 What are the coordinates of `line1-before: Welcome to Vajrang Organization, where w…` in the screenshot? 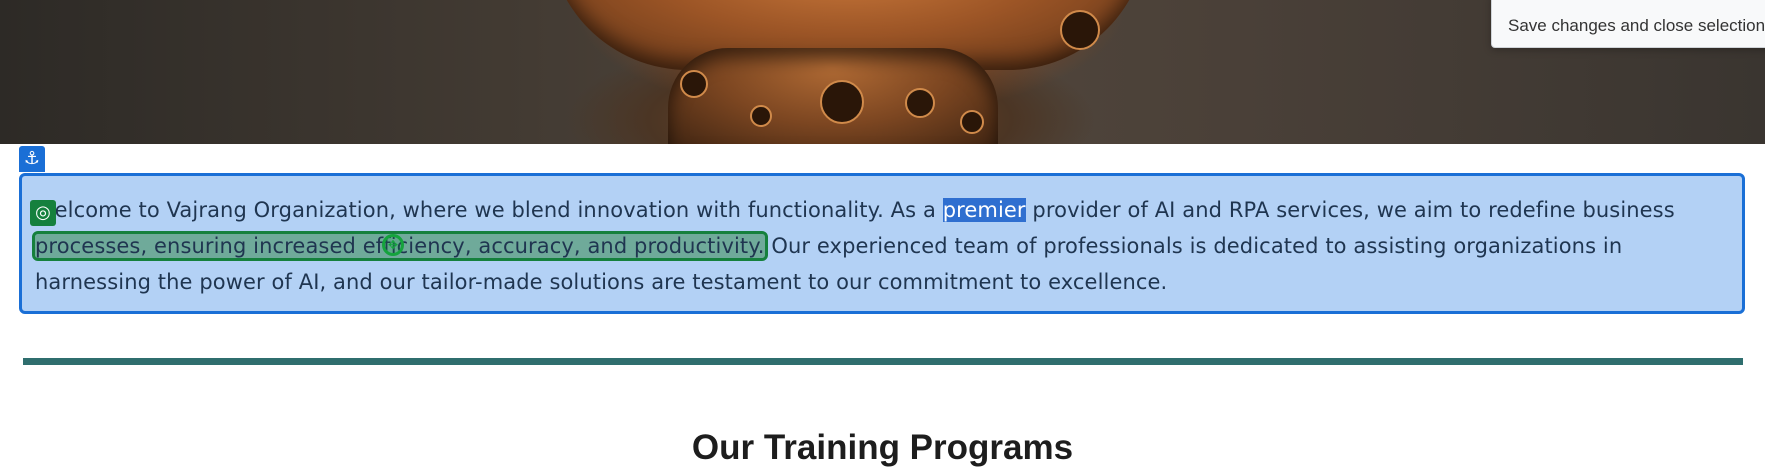 It's located at (489, 210).